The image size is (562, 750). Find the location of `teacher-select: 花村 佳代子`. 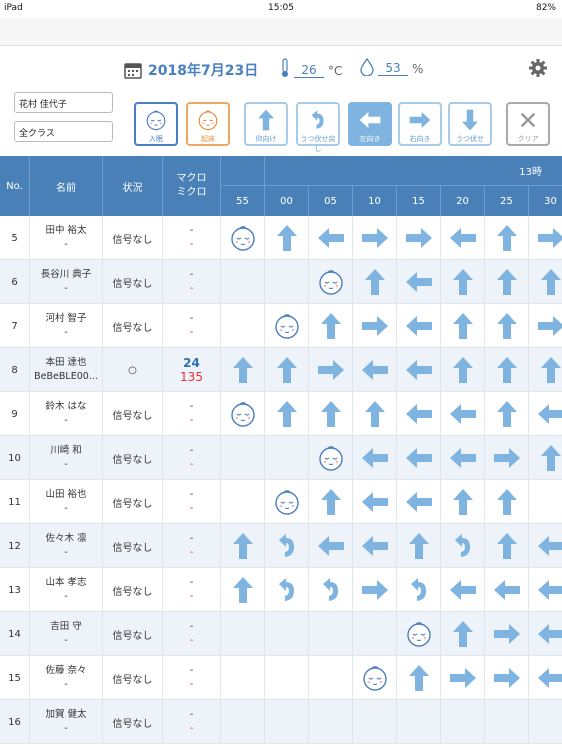

teacher-select: 花村 佳代子 is located at coordinates (63, 102).